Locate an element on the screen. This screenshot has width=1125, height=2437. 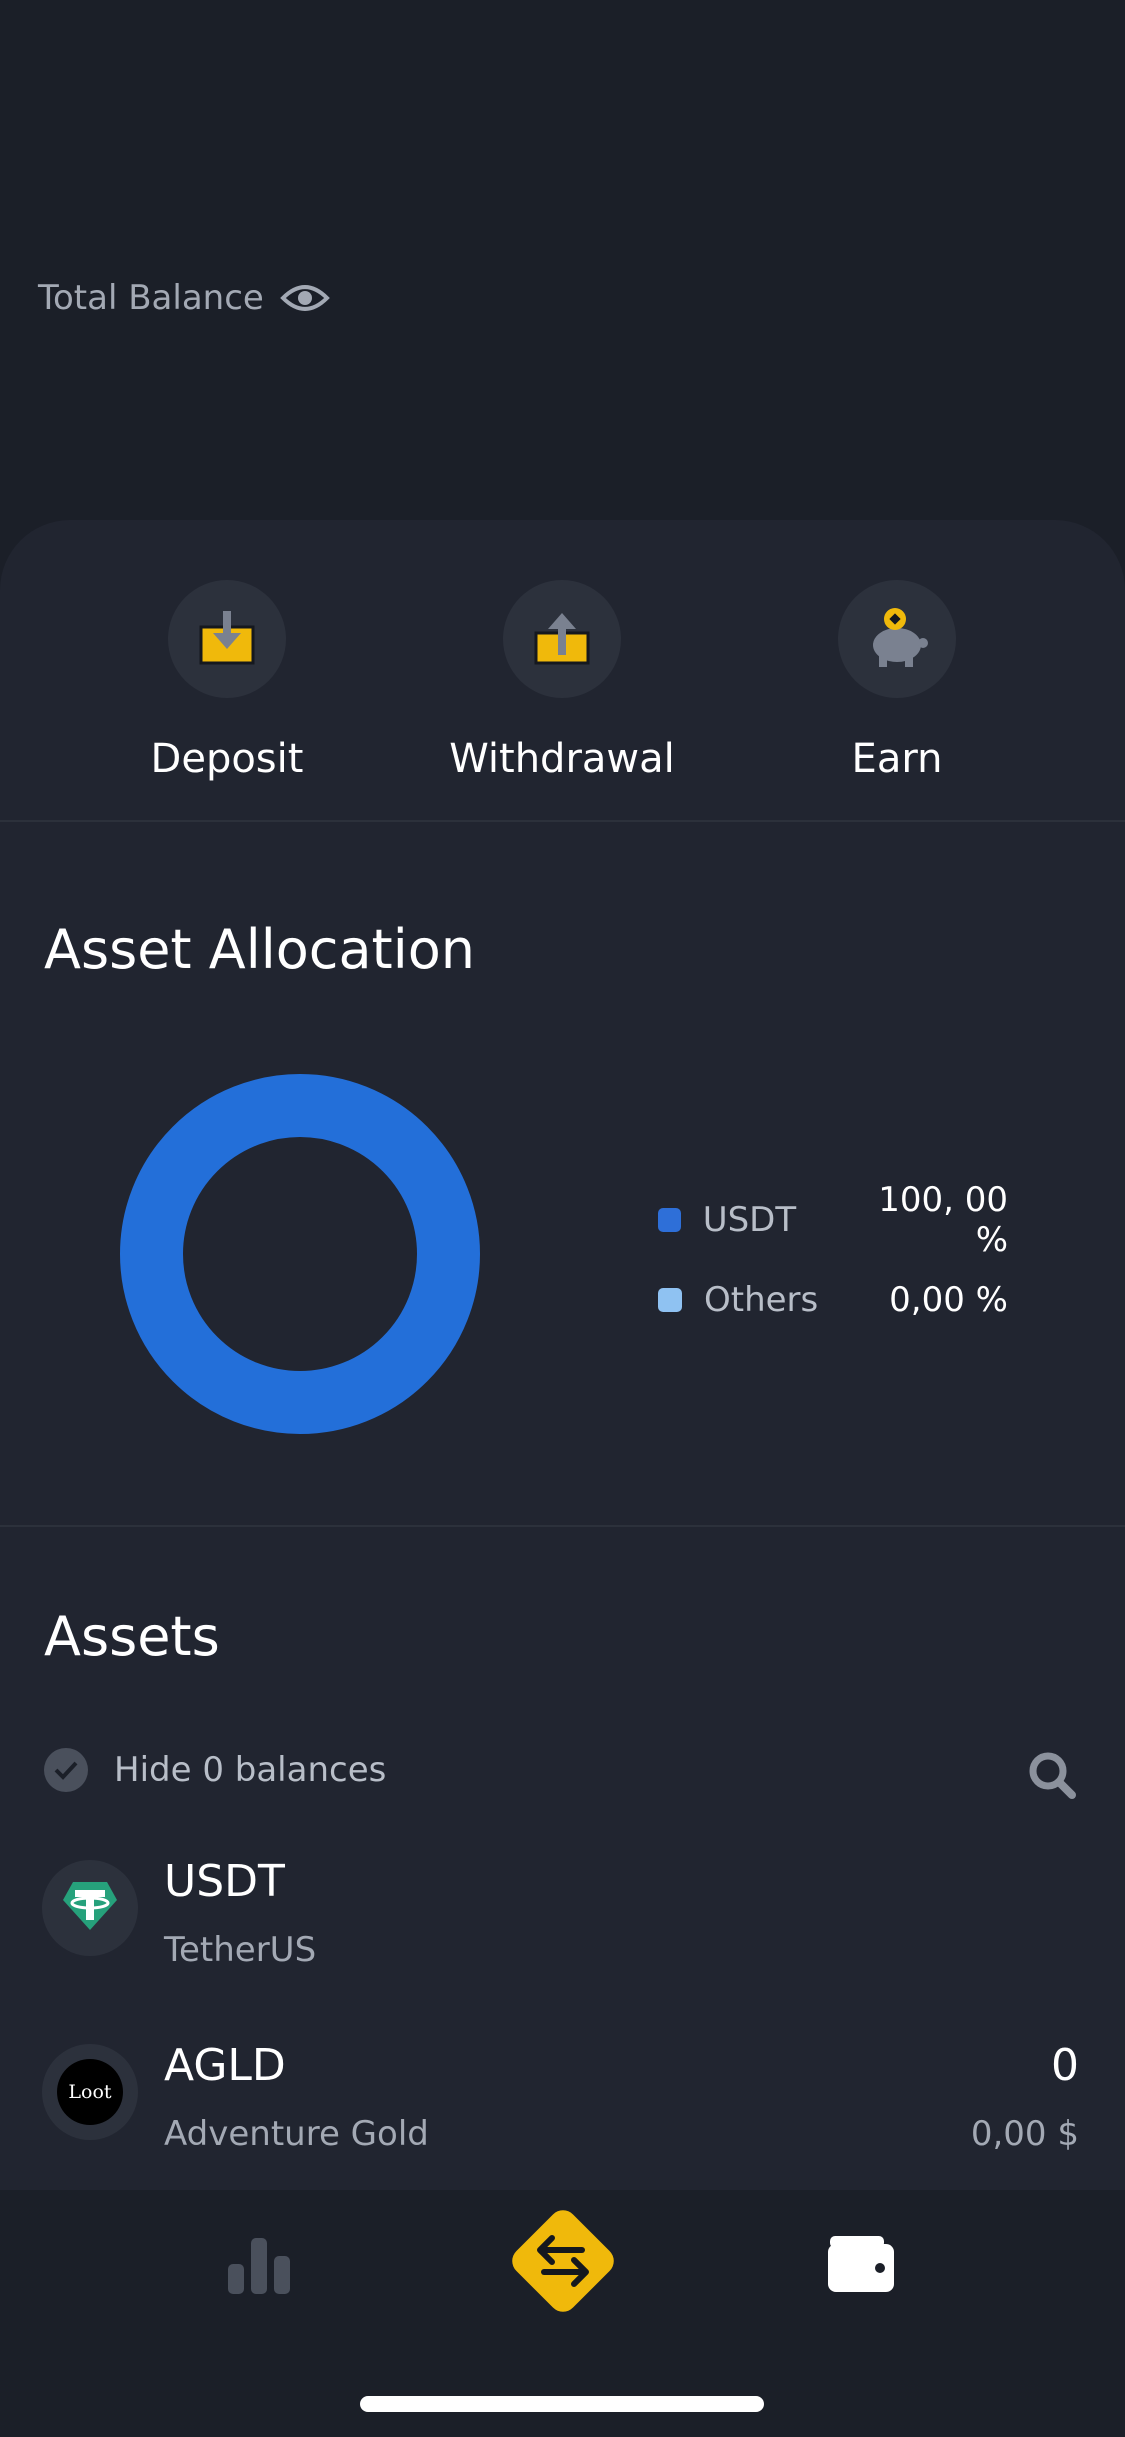
donut-slice-usdt is located at coordinates (300, 1254).